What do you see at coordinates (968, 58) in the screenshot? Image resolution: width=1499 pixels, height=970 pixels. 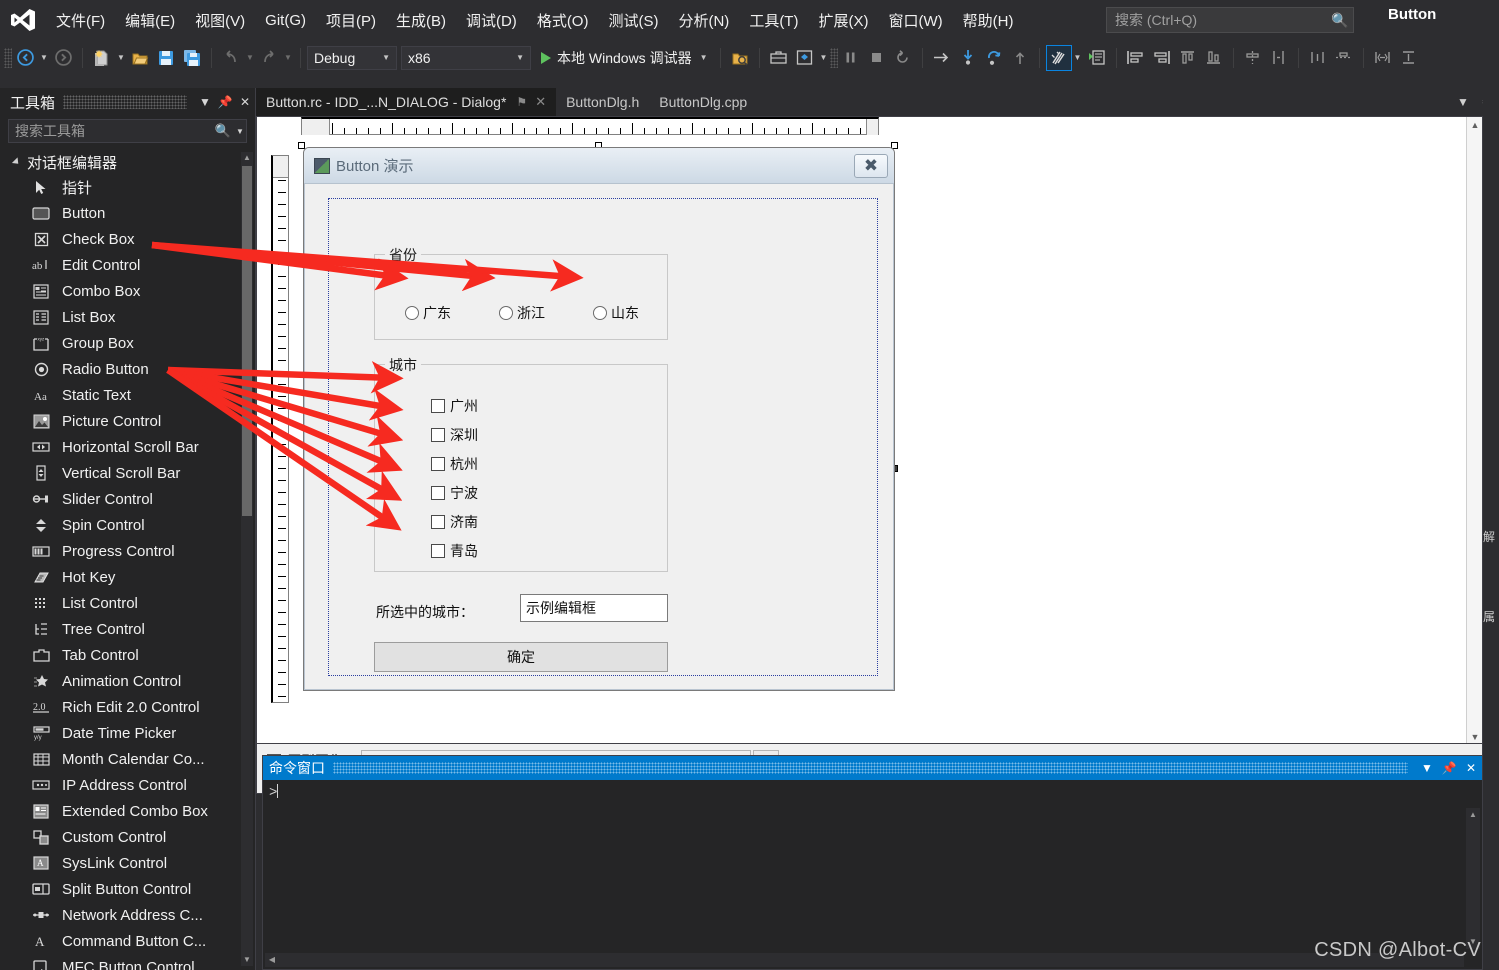 I see `step-into-icon` at bounding box center [968, 58].